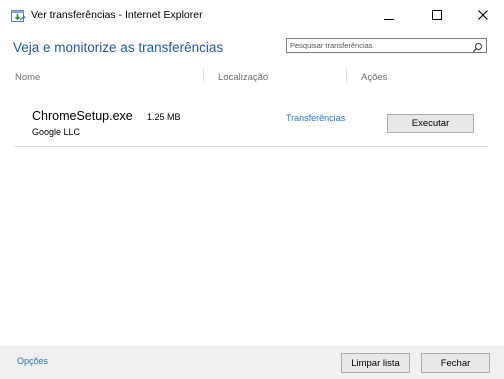 The width and height of the screenshot is (504, 379). Describe the element at coordinates (243, 77) in the screenshot. I see `column-header-location: Localização` at that location.